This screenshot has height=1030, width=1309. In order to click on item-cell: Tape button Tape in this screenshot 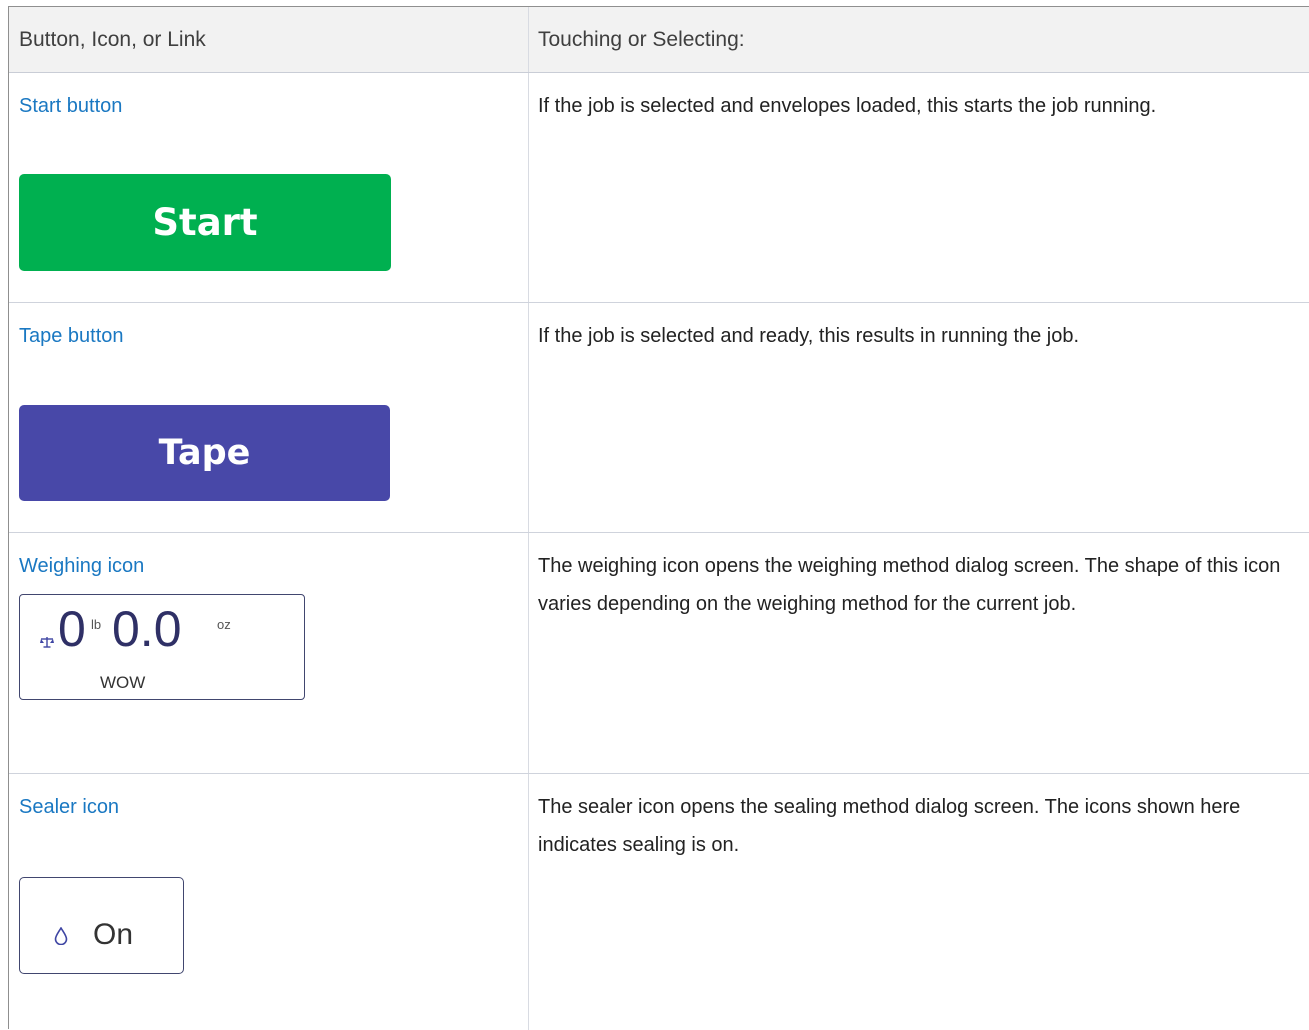, I will do `click(269, 417)`.